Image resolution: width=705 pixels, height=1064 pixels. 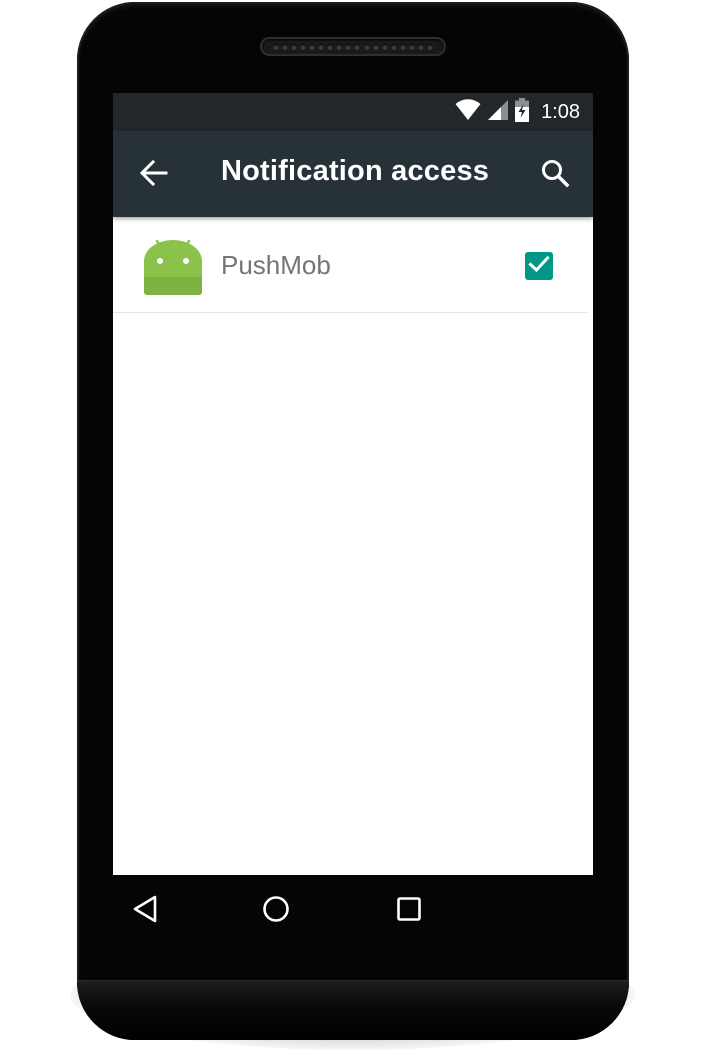 I want to click on page-title: Notification access, so click(x=355, y=171).